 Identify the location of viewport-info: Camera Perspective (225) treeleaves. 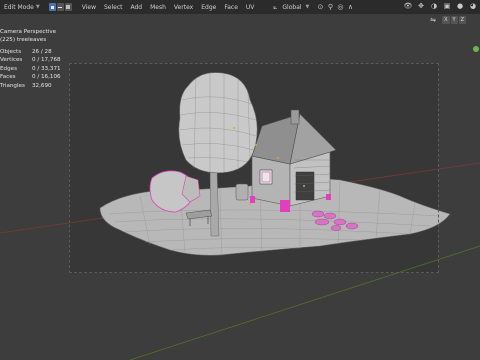
(28, 36).